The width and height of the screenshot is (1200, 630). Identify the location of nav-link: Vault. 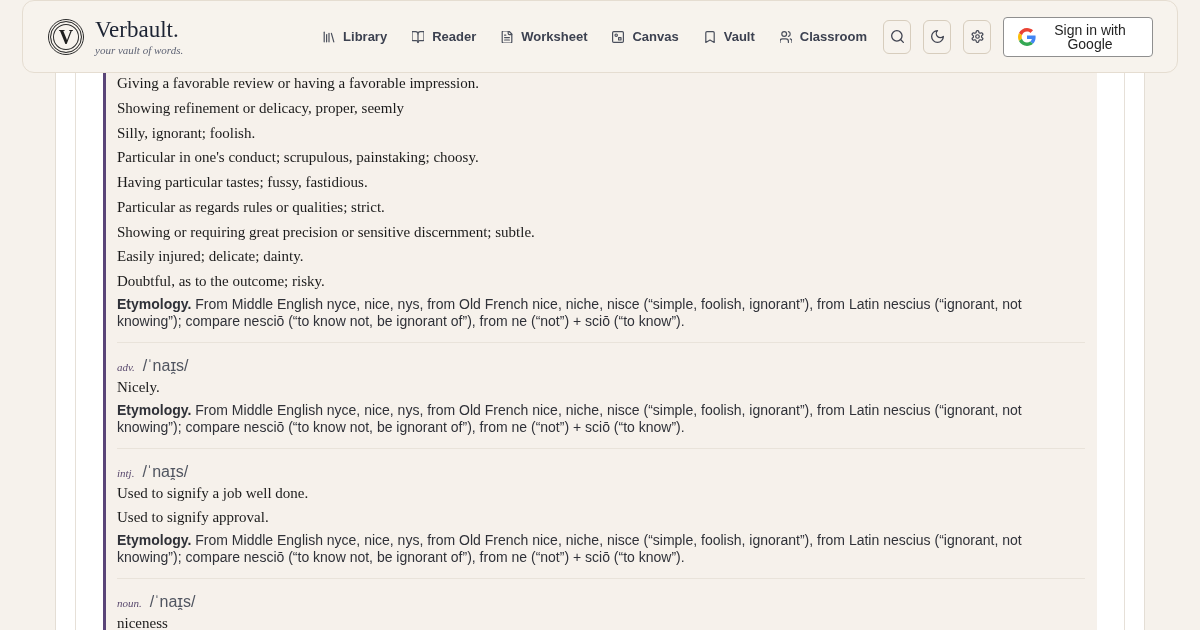
(729, 36).